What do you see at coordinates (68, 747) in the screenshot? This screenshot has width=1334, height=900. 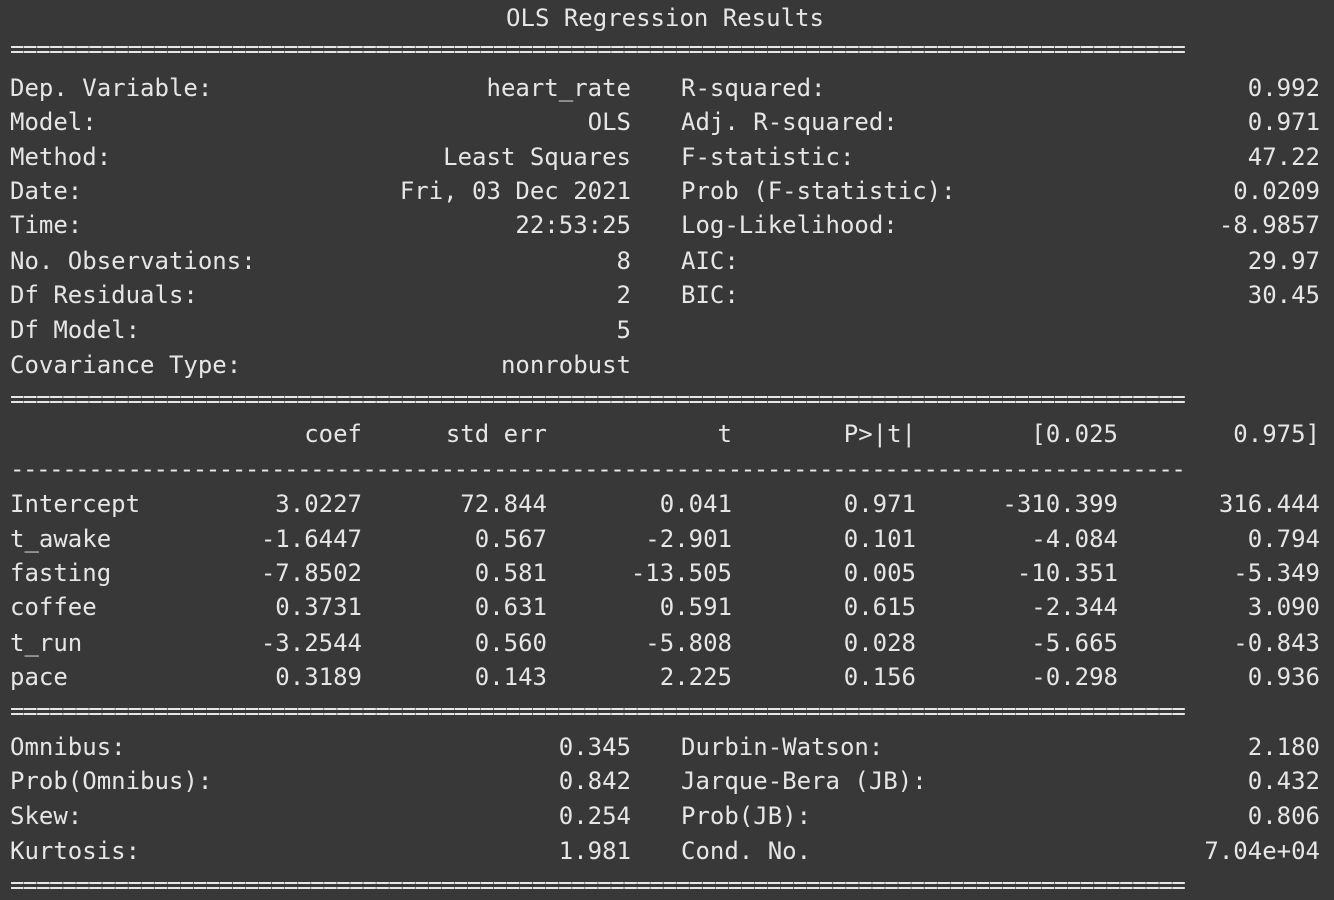 I see `diagnostic-label: Omnibus:` at bounding box center [68, 747].